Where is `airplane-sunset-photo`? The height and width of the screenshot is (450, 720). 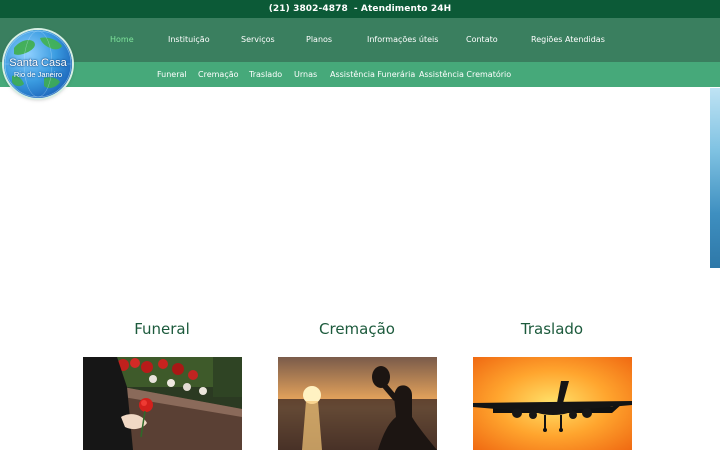
airplane-sunset-photo is located at coordinates (552, 403).